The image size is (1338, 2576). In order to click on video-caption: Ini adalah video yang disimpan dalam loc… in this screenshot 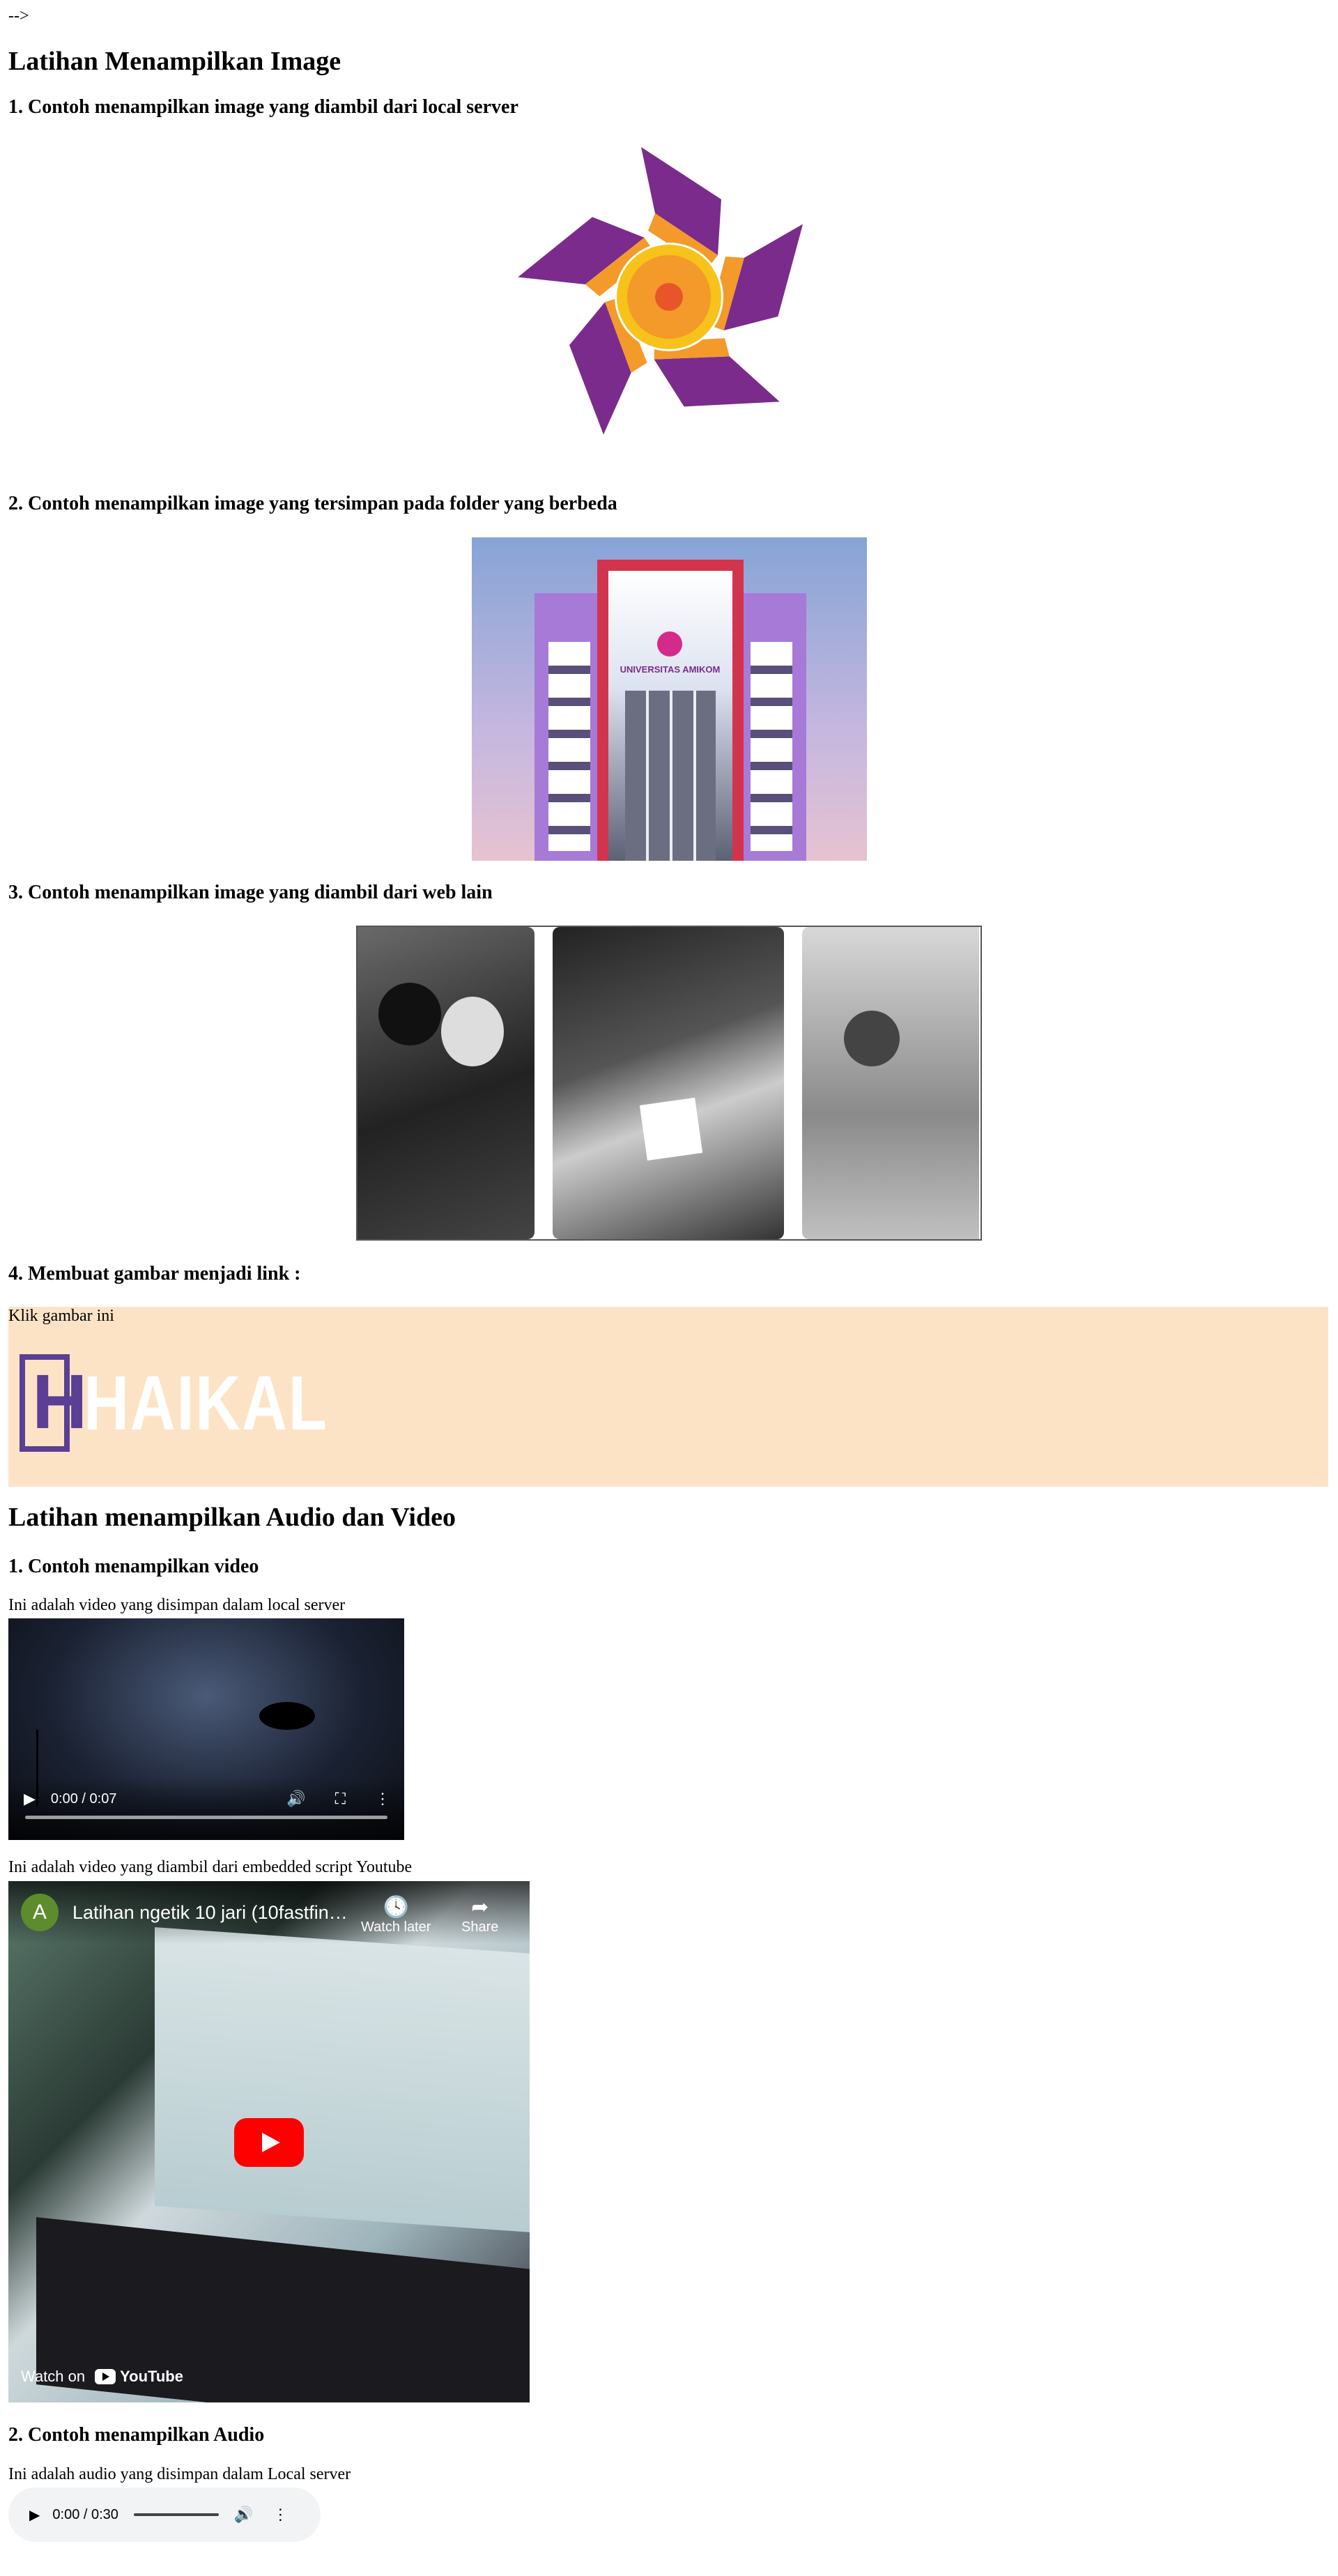, I will do `click(177, 1605)`.